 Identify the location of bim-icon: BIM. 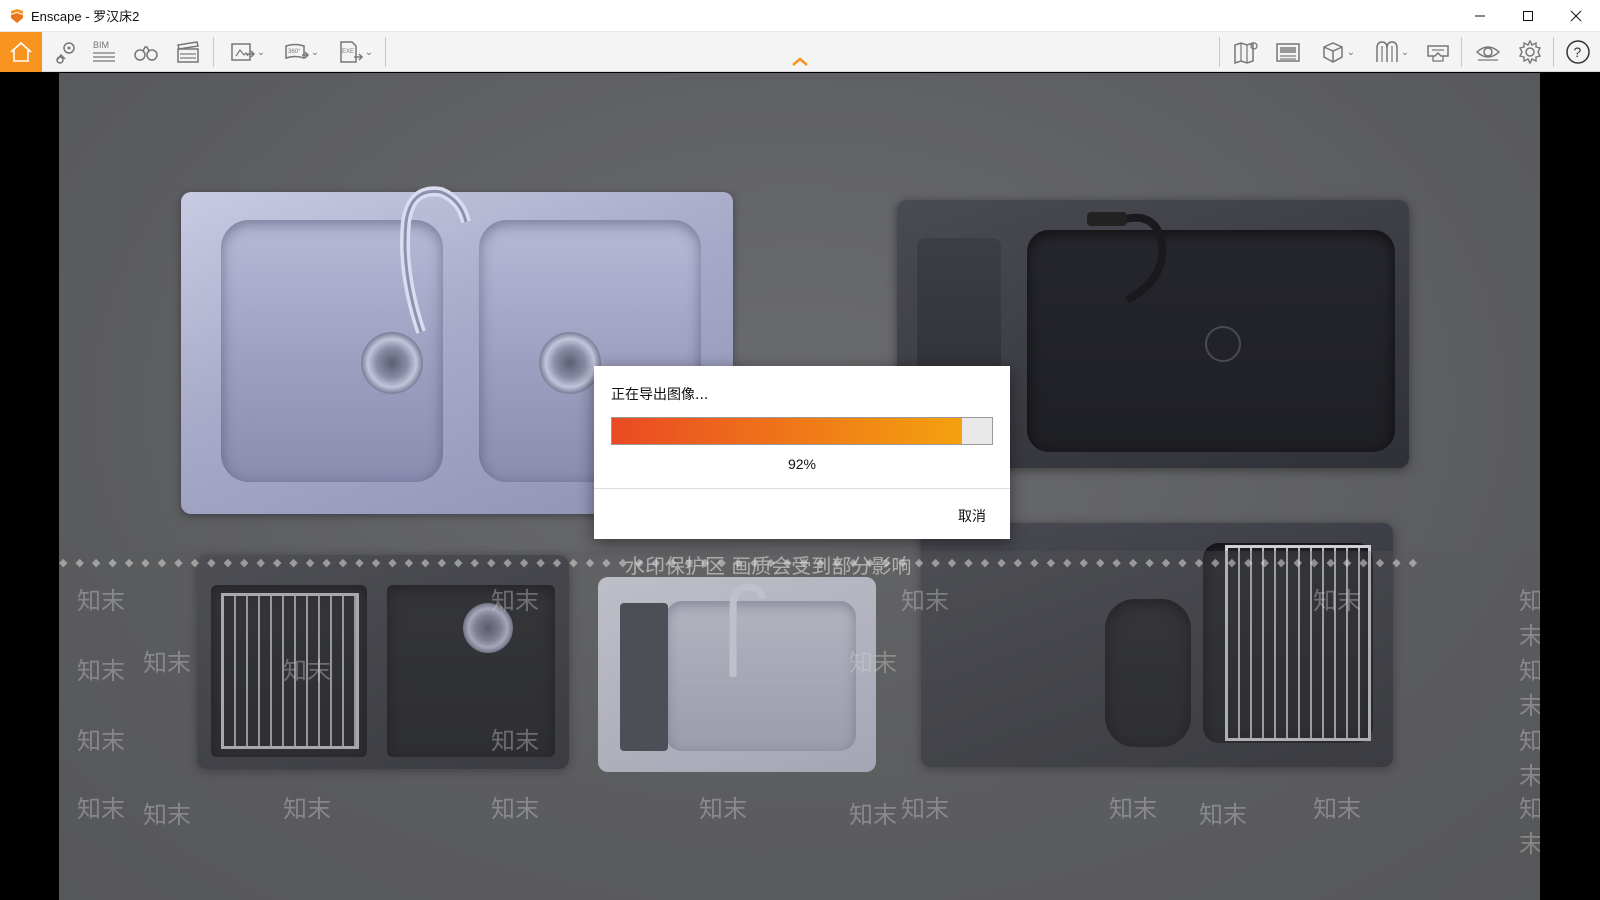
(104, 51).